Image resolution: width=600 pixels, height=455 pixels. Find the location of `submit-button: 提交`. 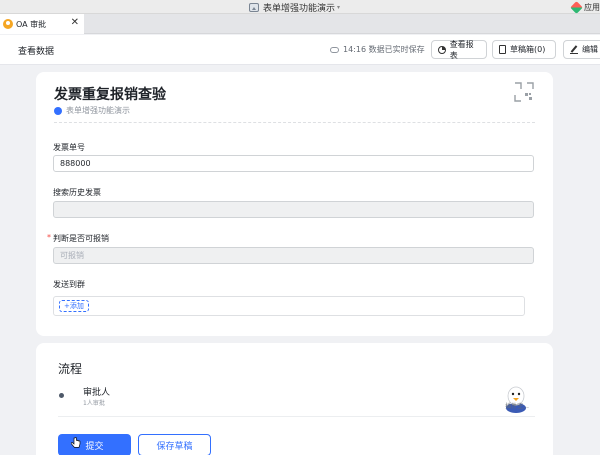

submit-button: 提交 is located at coordinates (94, 444).